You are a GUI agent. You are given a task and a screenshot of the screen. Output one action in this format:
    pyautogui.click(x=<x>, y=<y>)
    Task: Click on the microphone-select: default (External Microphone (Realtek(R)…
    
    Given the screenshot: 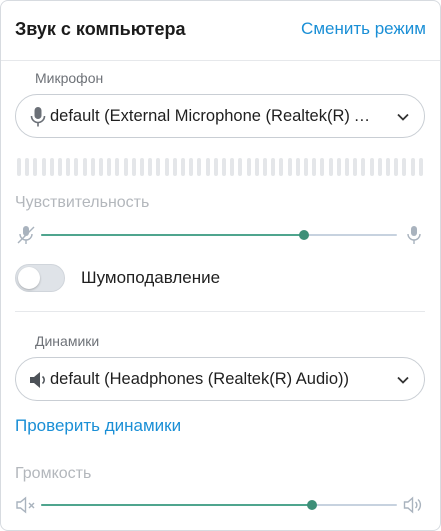 What is the action you would take?
    pyautogui.click(x=220, y=116)
    